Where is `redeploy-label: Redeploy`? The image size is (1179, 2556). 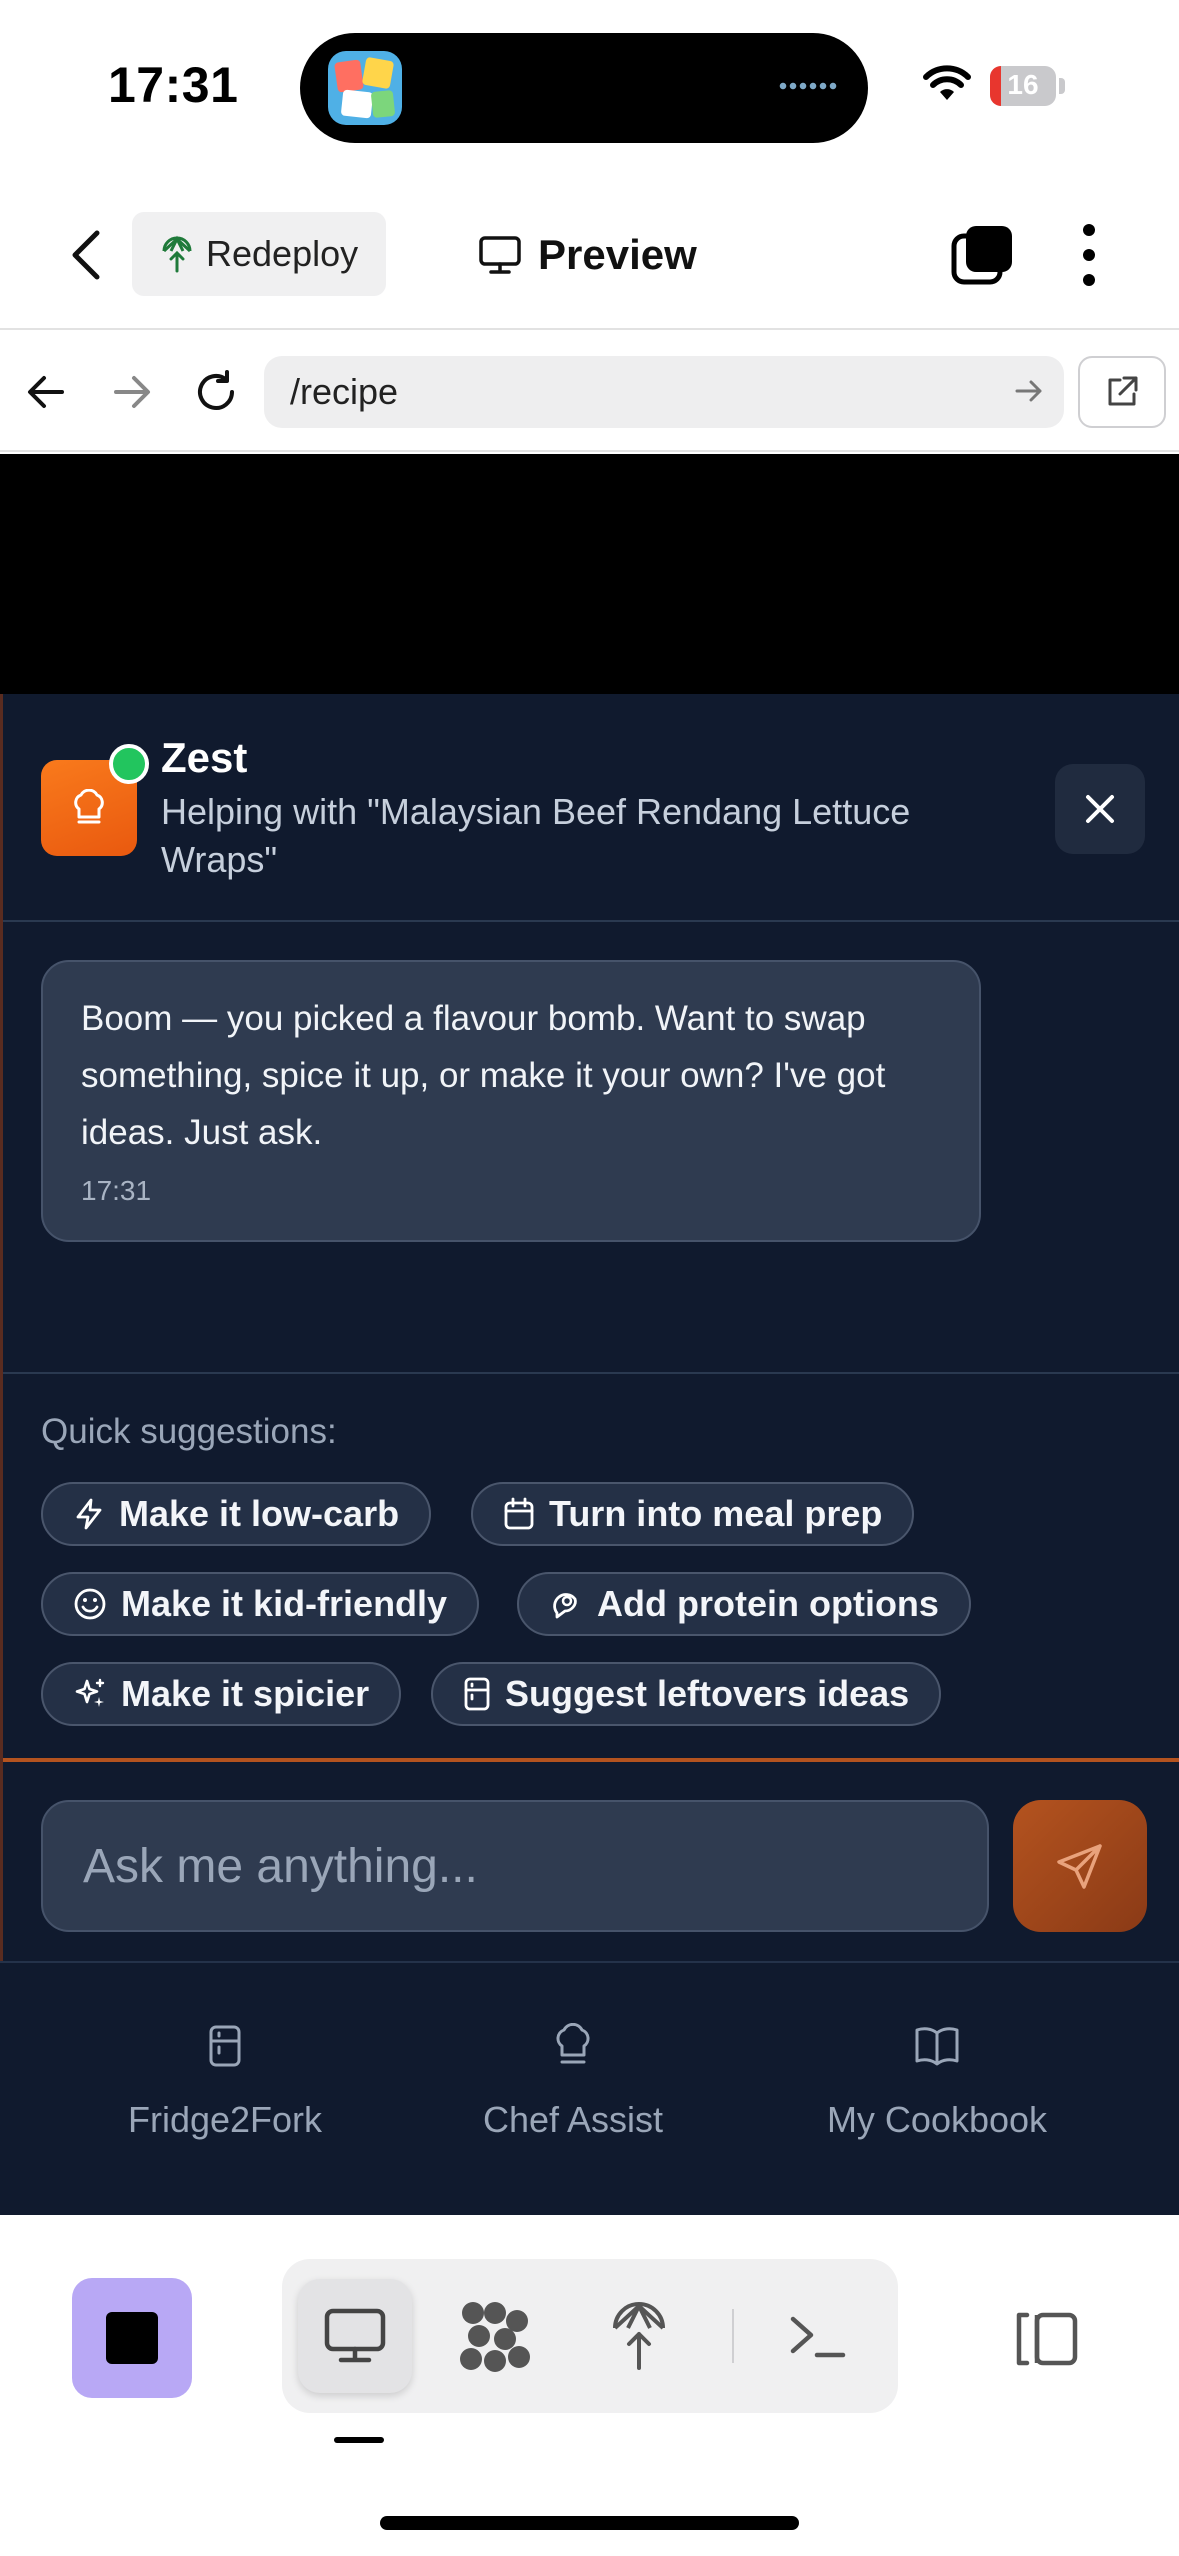 redeploy-label: Redeploy is located at coordinates (282, 253).